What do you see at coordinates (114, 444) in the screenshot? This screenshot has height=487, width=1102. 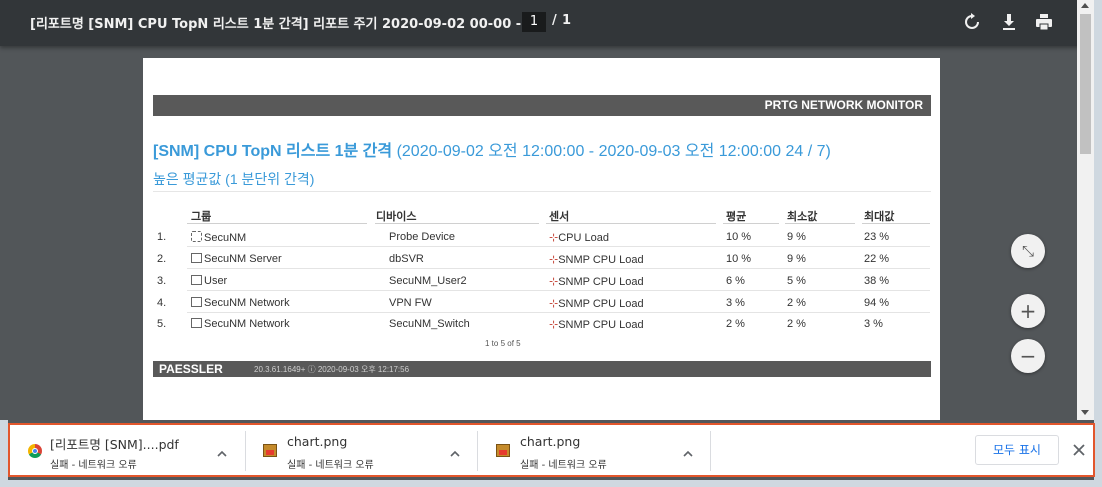 I see `download-filename: [리포트명 [SNM]....pdf` at bounding box center [114, 444].